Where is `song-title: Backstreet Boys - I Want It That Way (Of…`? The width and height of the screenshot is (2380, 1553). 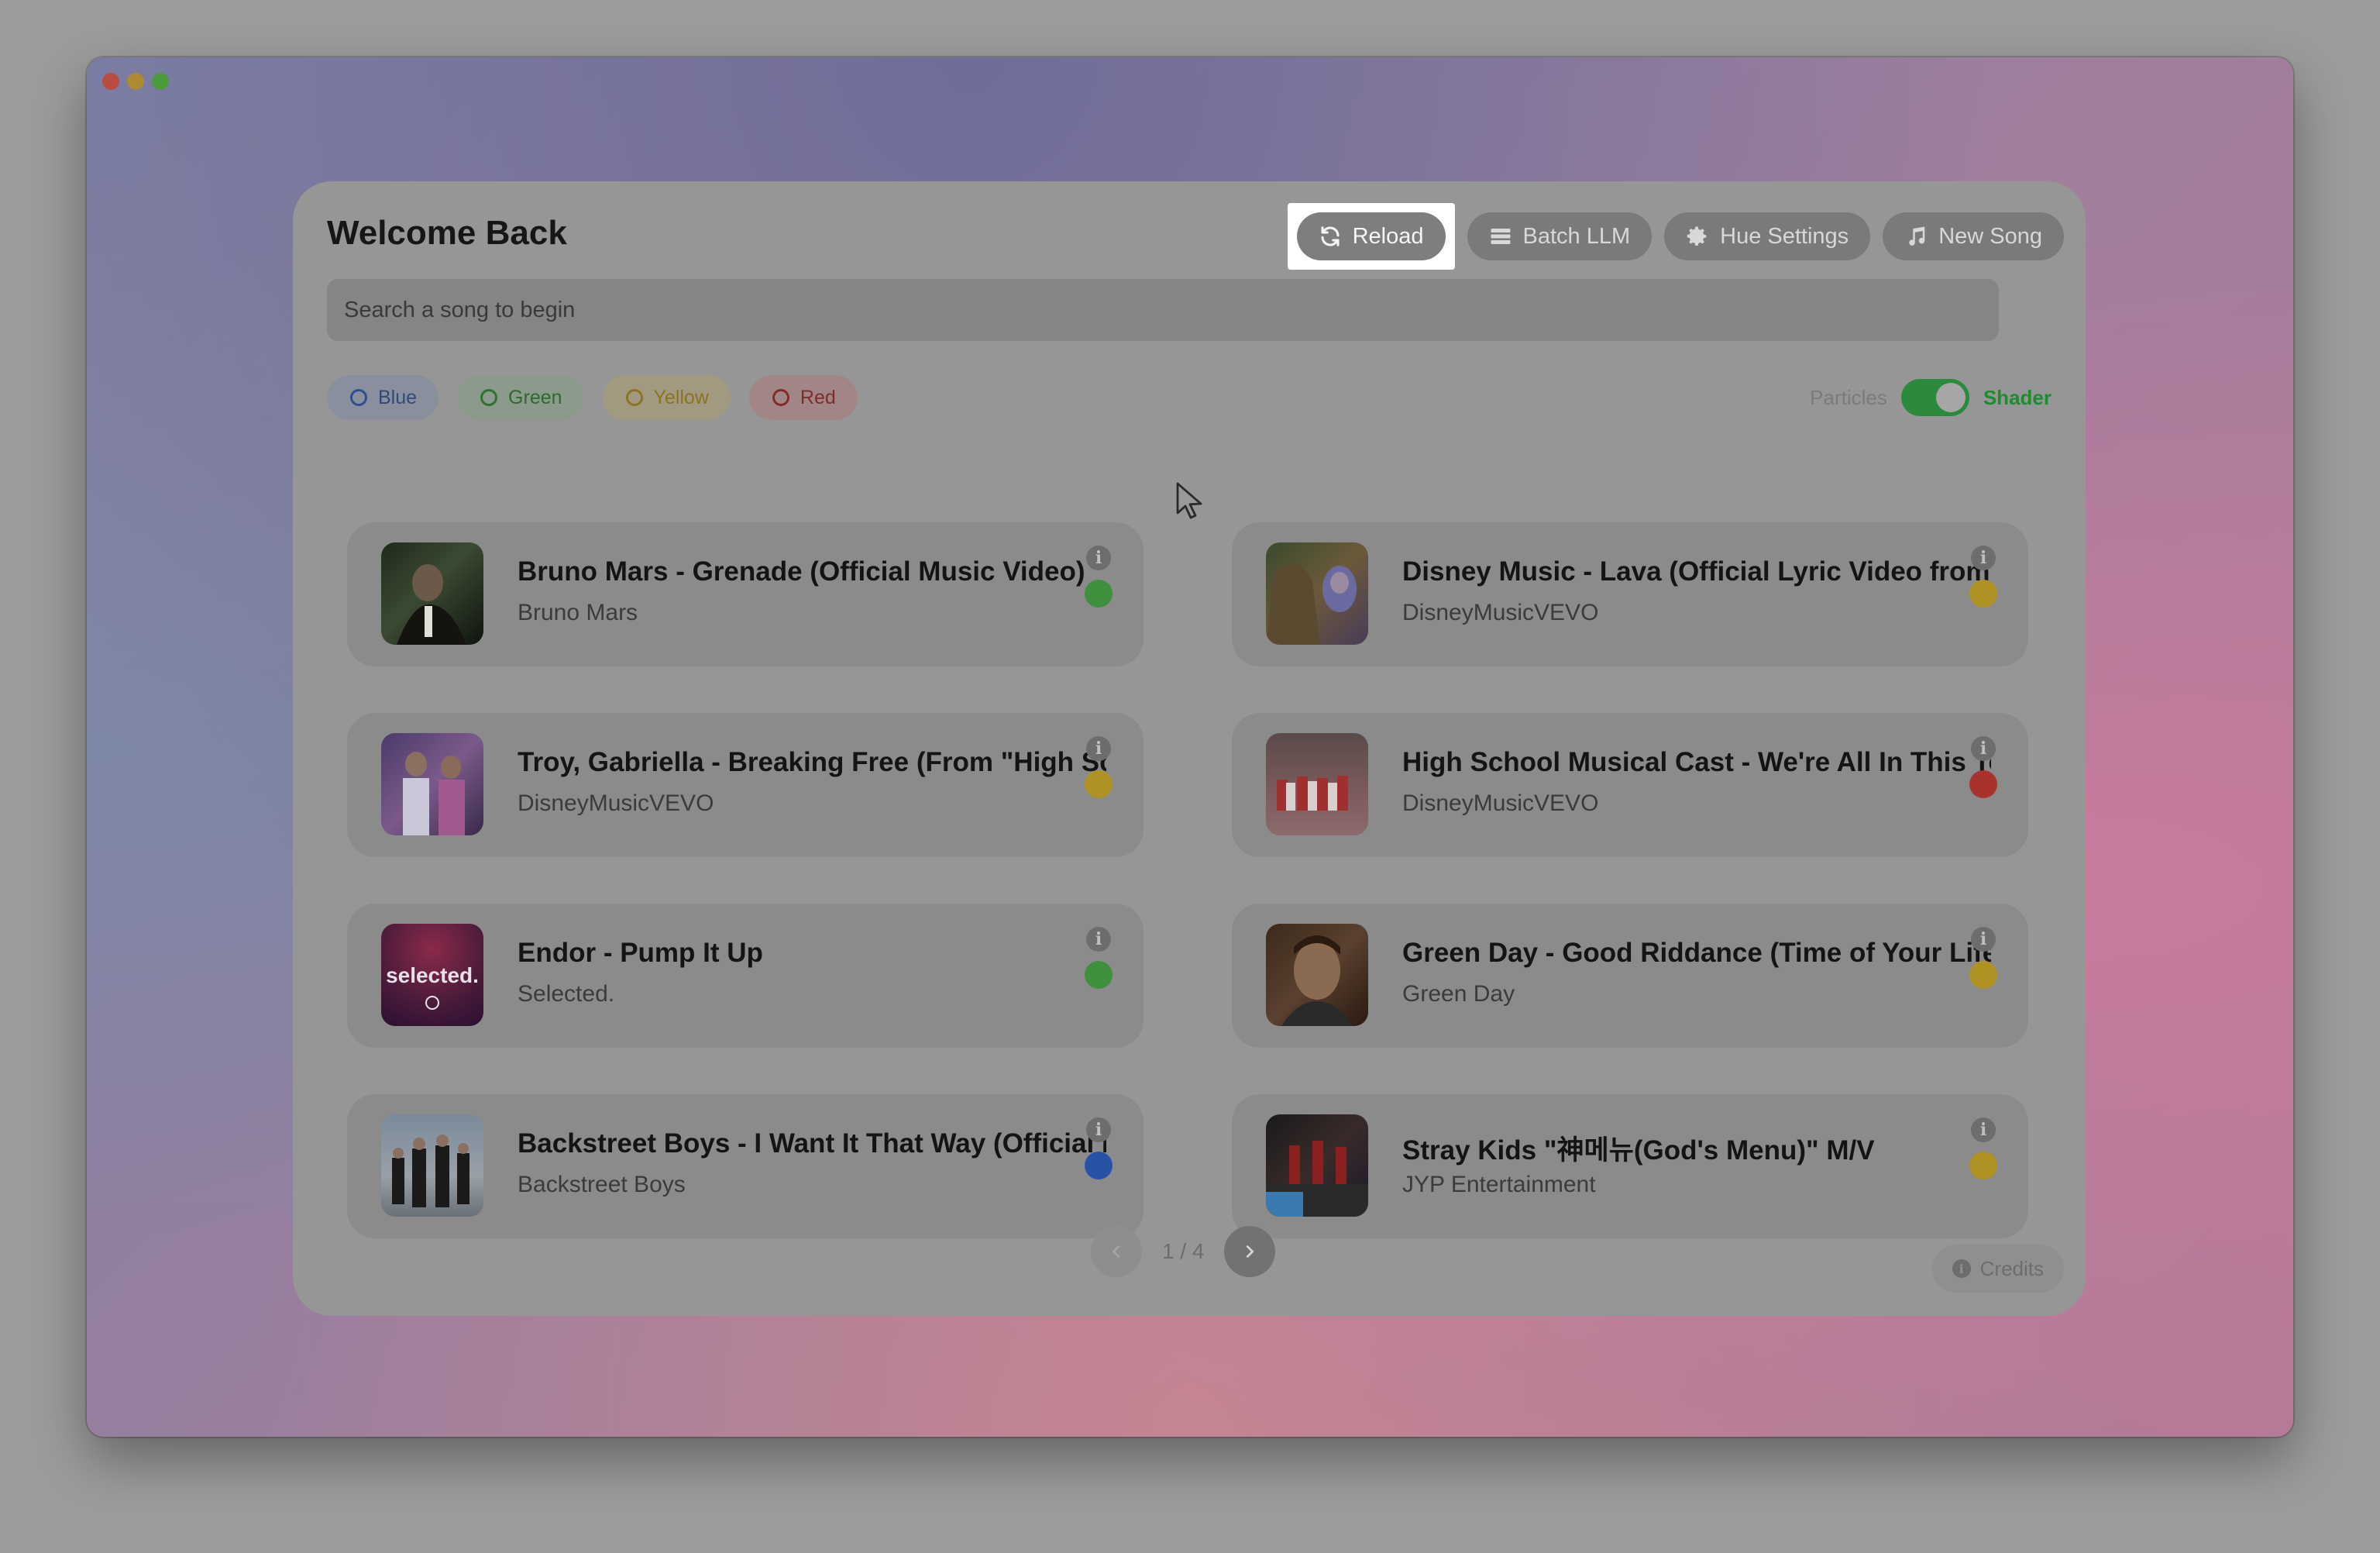
song-title: Backstreet Boys - I Want It That Way (Of… is located at coordinates (812, 1143).